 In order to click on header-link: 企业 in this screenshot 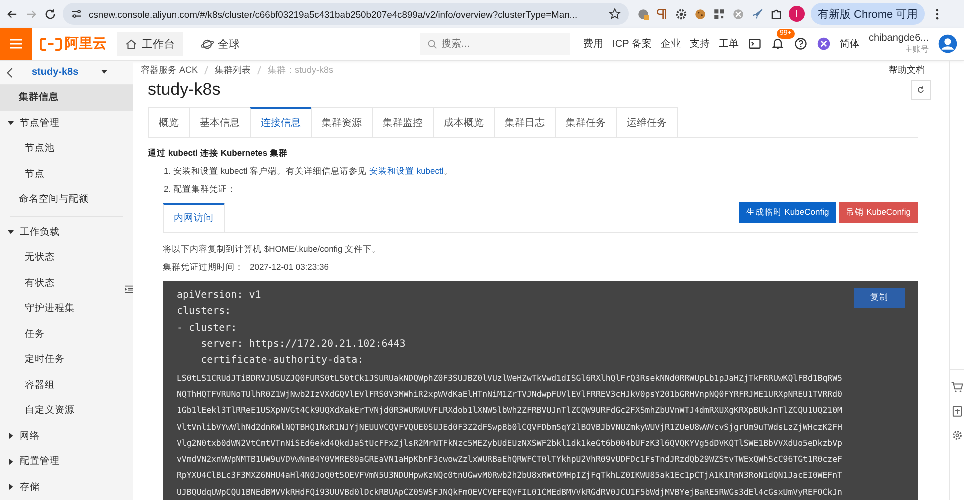, I will do `click(670, 44)`.